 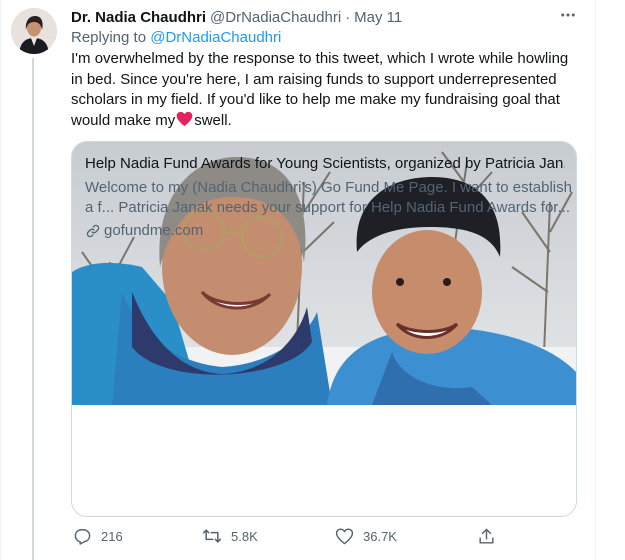 I want to click on reply-count: 216, so click(x=112, y=536).